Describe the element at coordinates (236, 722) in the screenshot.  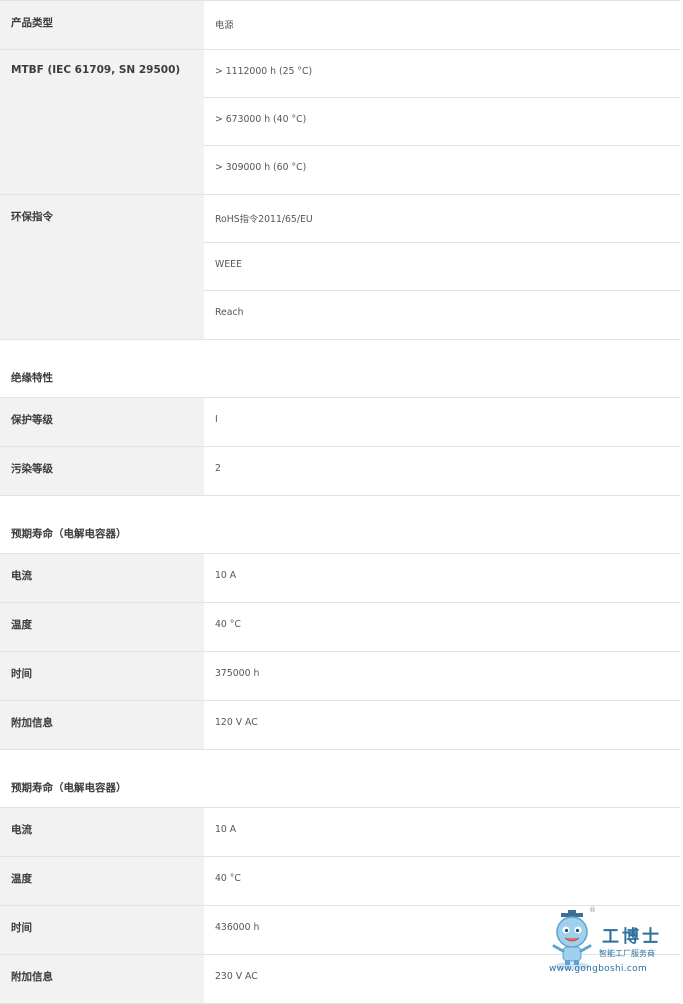
I see `row-value: 120 V AC` at that location.